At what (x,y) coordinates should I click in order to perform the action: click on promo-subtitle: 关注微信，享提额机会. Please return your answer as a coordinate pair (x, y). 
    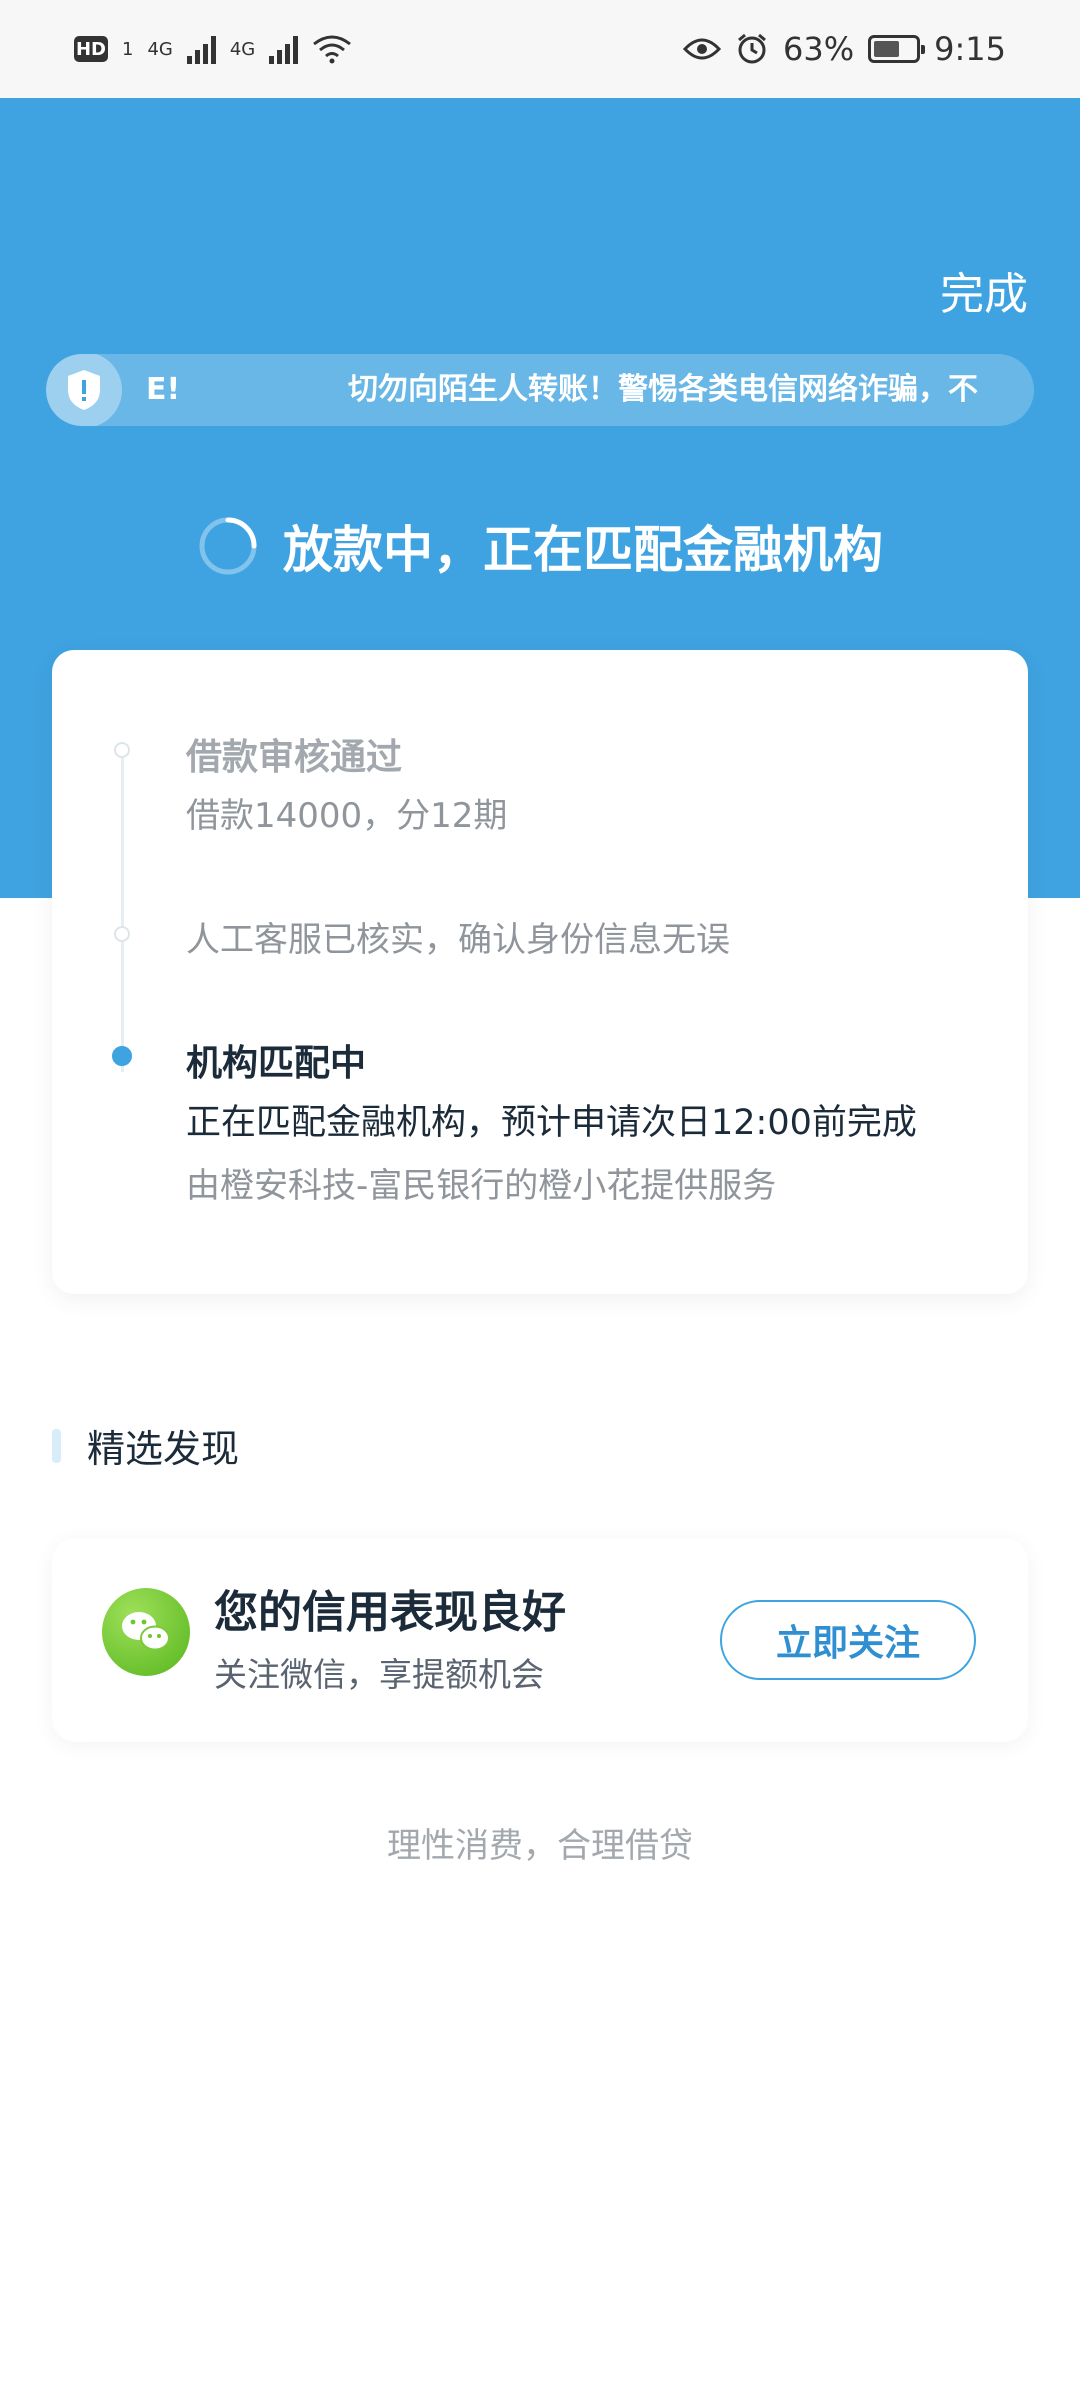
    Looking at the image, I should click on (379, 1674).